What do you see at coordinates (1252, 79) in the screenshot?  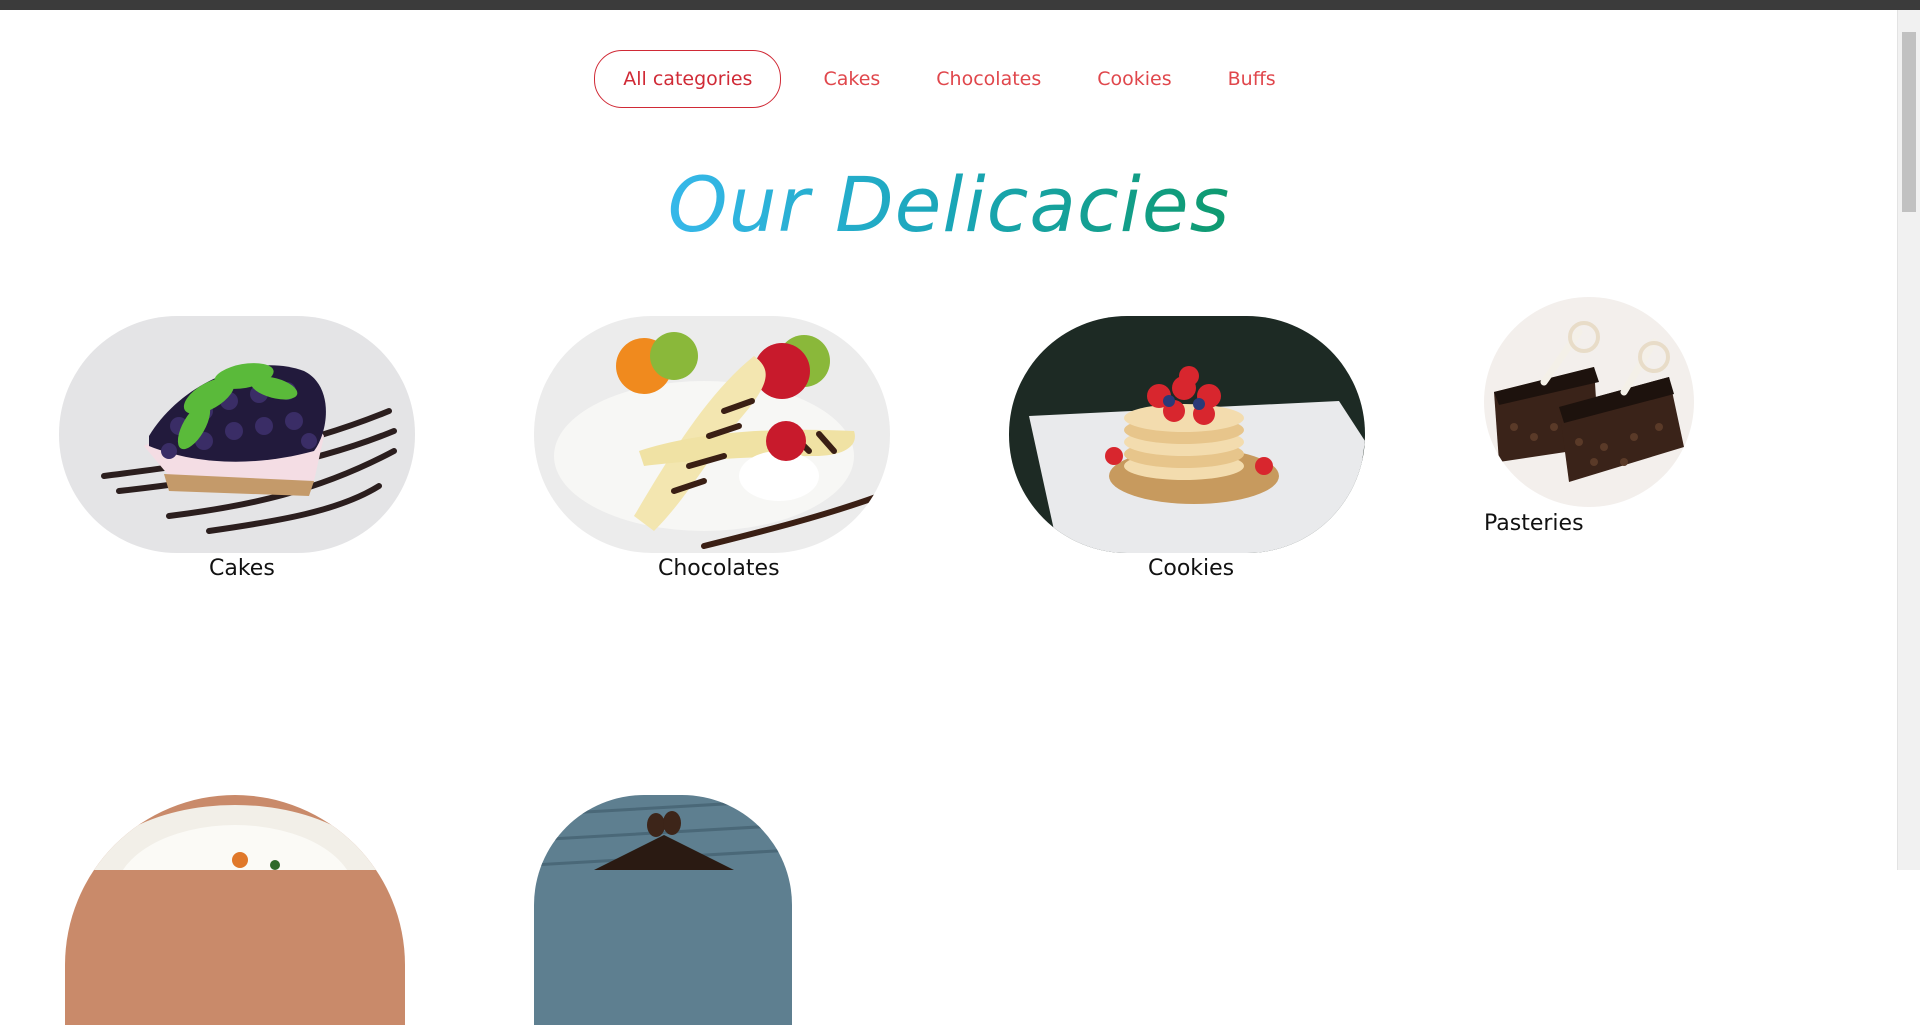 I see `tab-buffs: Buffs` at bounding box center [1252, 79].